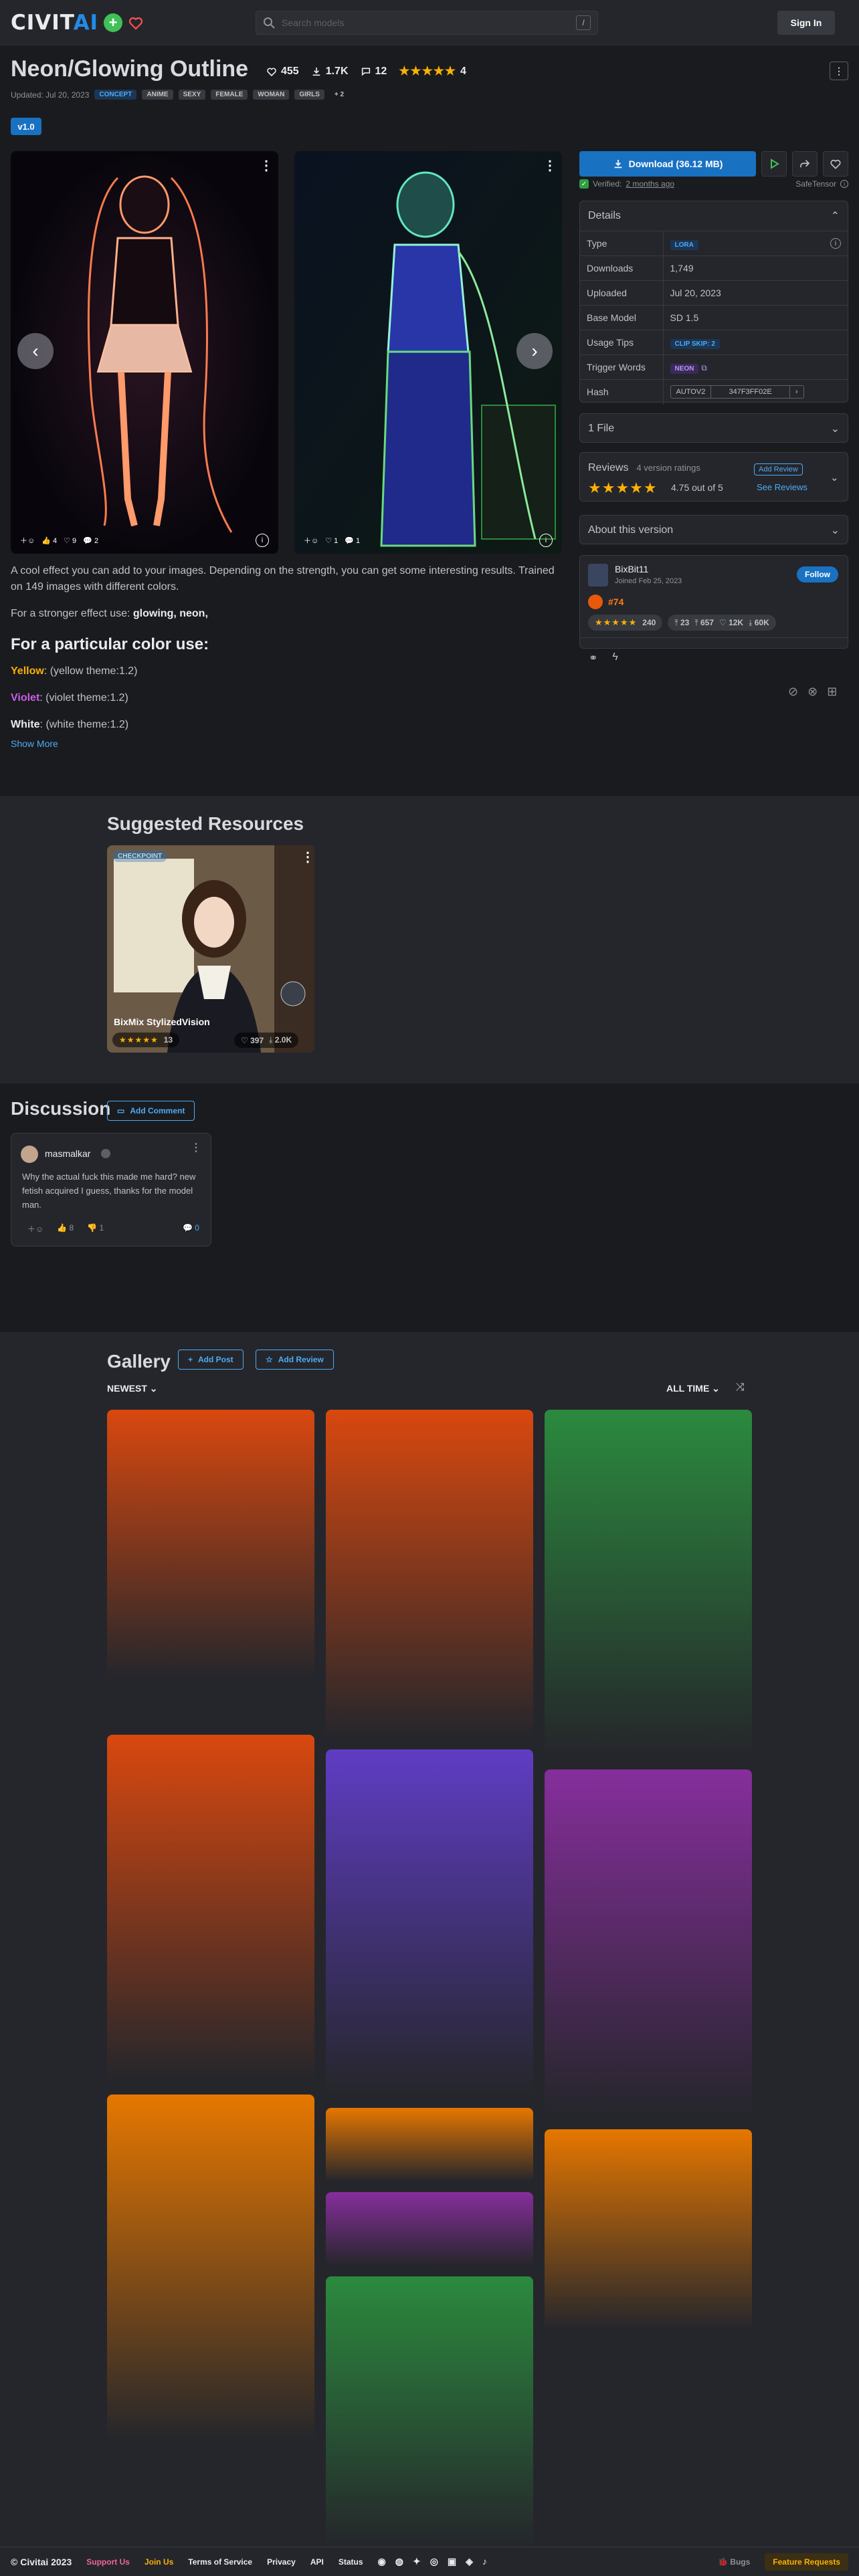  Describe the element at coordinates (806, 2562) in the screenshot. I see `feature-requests-button: Feature Requests` at that location.